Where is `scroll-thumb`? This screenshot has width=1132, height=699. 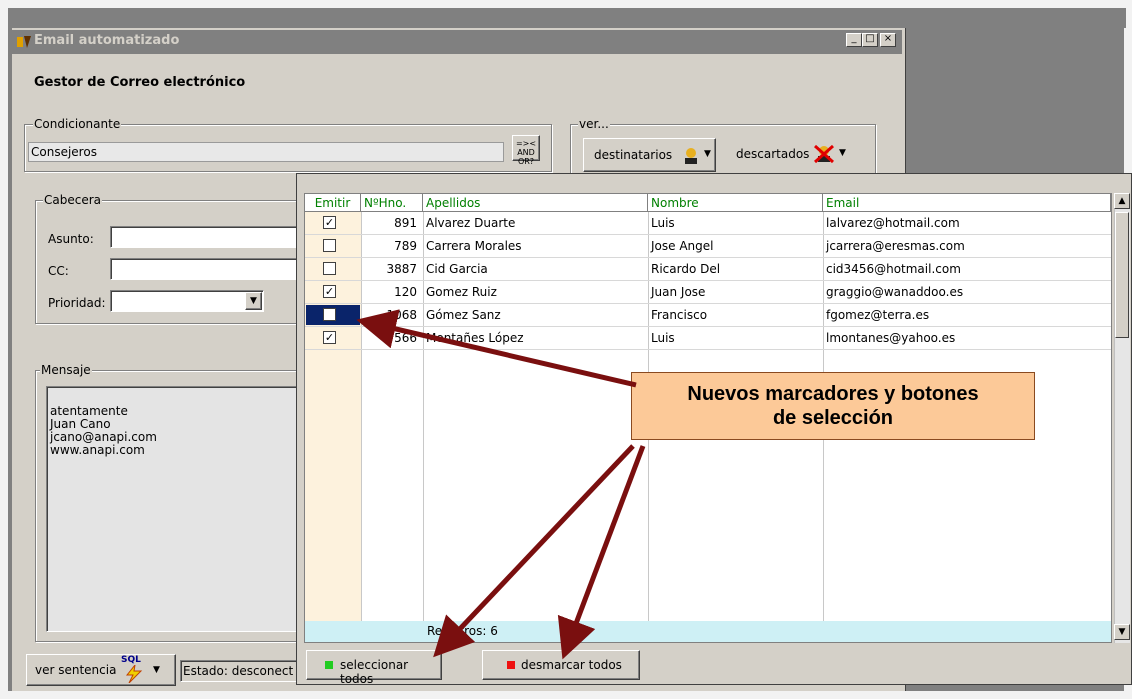 scroll-thumb is located at coordinates (1122, 275).